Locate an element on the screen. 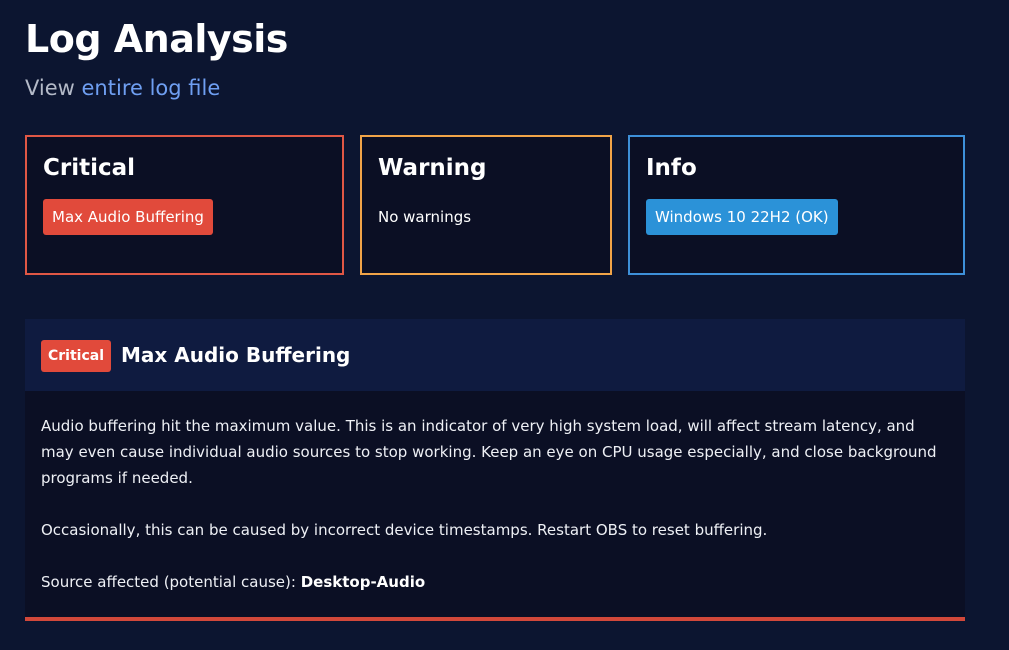  page-title: Log Analysis is located at coordinates (156, 39).